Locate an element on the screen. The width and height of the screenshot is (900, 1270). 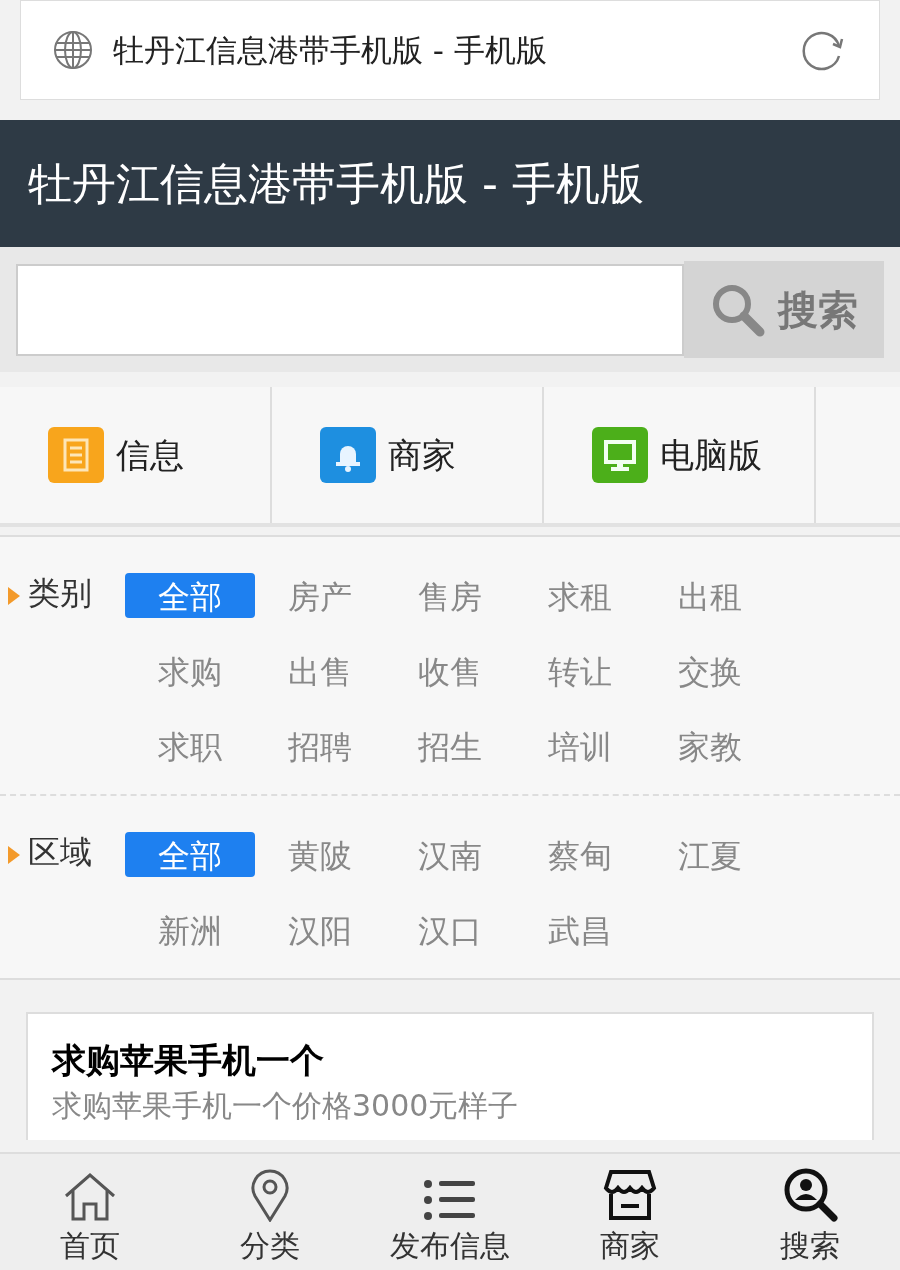
nav-item: 商家 is located at coordinates (408, 455).